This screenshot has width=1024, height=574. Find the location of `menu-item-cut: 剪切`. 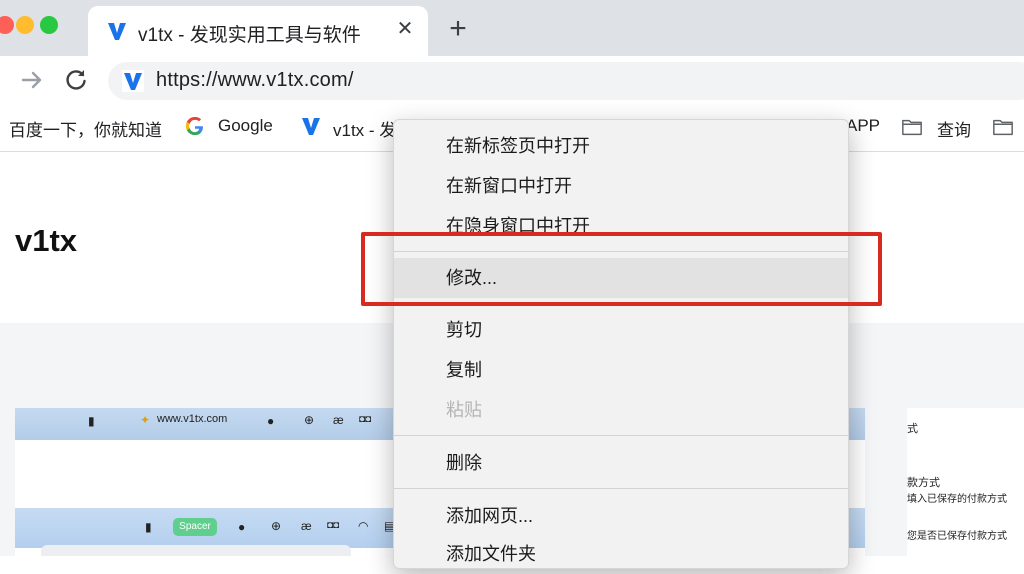

menu-item-cut: 剪切 is located at coordinates (621, 330).